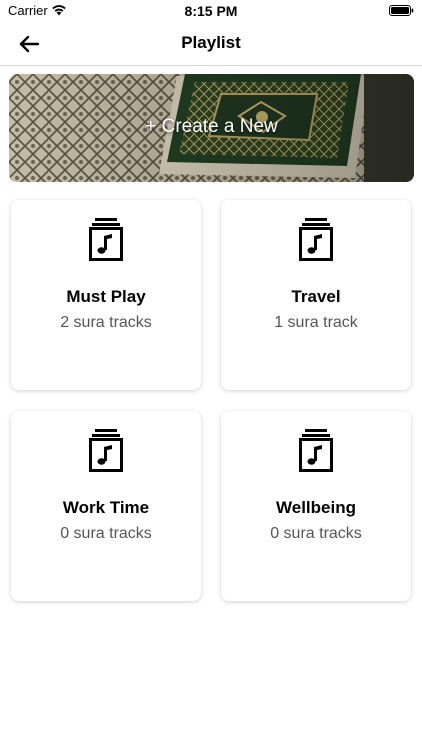 The image size is (422, 750). Describe the element at coordinates (316, 322) in the screenshot. I see `playlist-track-count: 1 sura track` at that location.